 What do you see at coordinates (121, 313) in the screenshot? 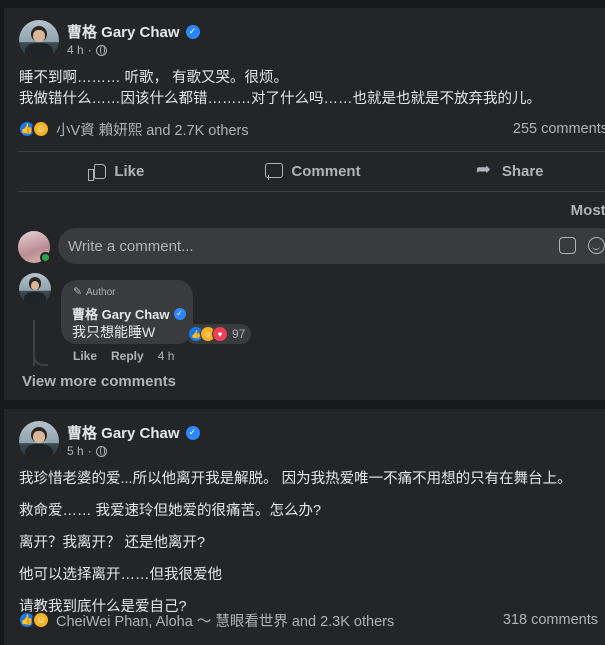
I see `comment-author-name: 曹格 Gary Chaw` at bounding box center [121, 313].